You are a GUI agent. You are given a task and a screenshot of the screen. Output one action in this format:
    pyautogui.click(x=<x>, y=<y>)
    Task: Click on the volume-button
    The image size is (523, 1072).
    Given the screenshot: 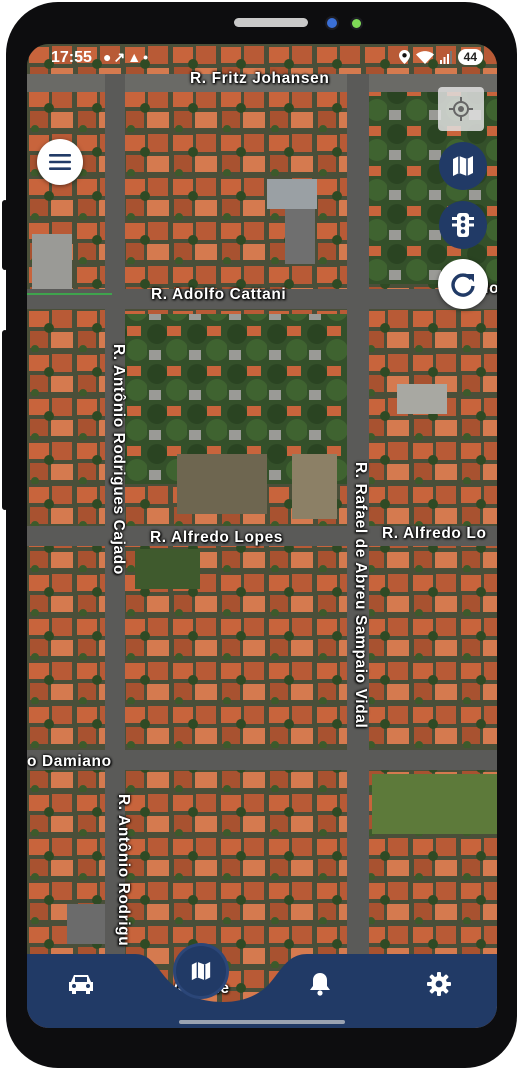 What is the action you would take?
    pyautogui.click(x=5, y=235)
    